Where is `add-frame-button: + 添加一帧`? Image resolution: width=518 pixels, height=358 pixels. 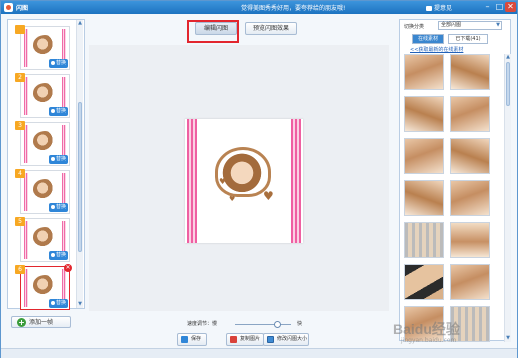 add-frame-button: + 添加一帧 is located at coordinates (41, 322).